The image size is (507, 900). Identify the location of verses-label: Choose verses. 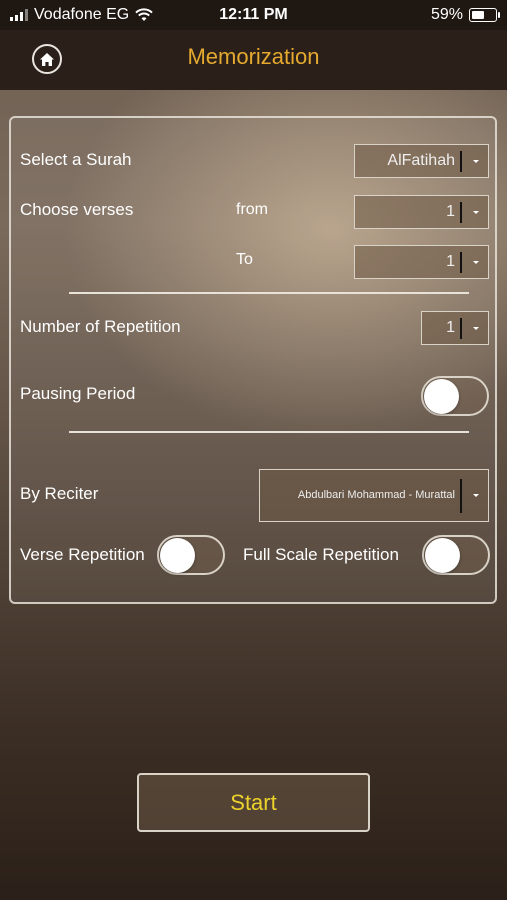
(77, 209).